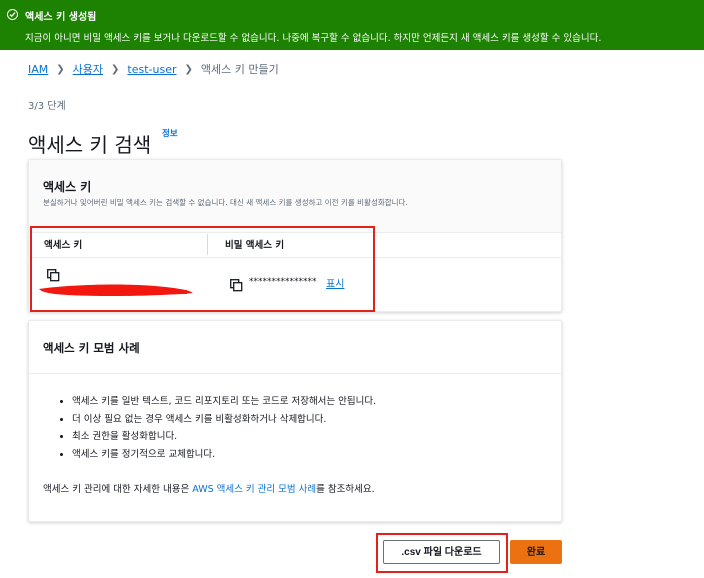 The height and width of the screenshot is (578, 704). I want to click on best-practices-title: 액세스 키 모범 사례, so click(91, 348).